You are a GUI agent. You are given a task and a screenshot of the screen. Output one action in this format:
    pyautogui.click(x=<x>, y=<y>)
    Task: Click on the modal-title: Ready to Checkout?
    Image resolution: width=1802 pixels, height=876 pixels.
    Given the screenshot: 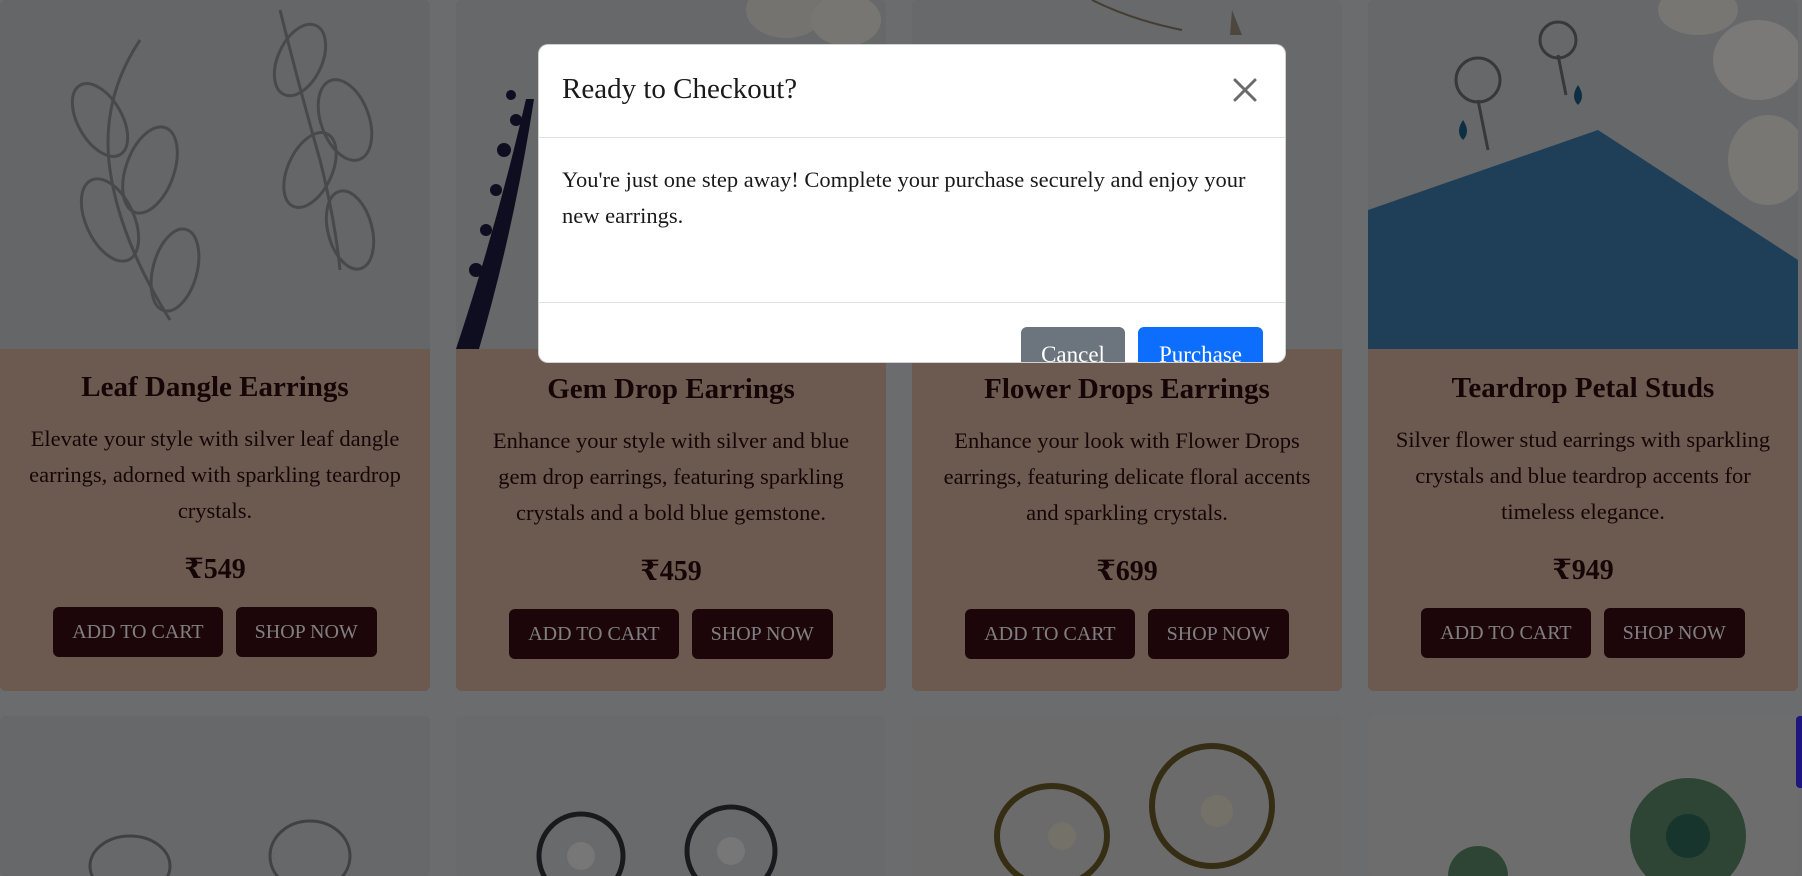 What is the action you would take?
    pyautogui.click(x=680, y=89)
    